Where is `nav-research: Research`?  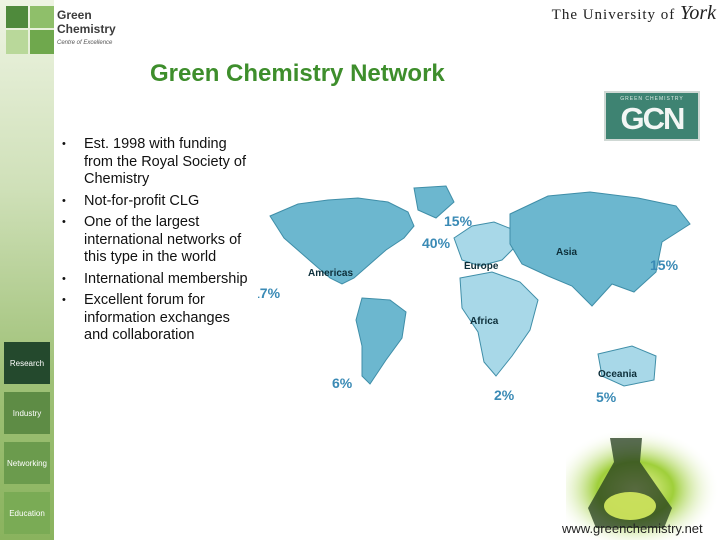 nav-research: Research is located at coordinates (27, 363).